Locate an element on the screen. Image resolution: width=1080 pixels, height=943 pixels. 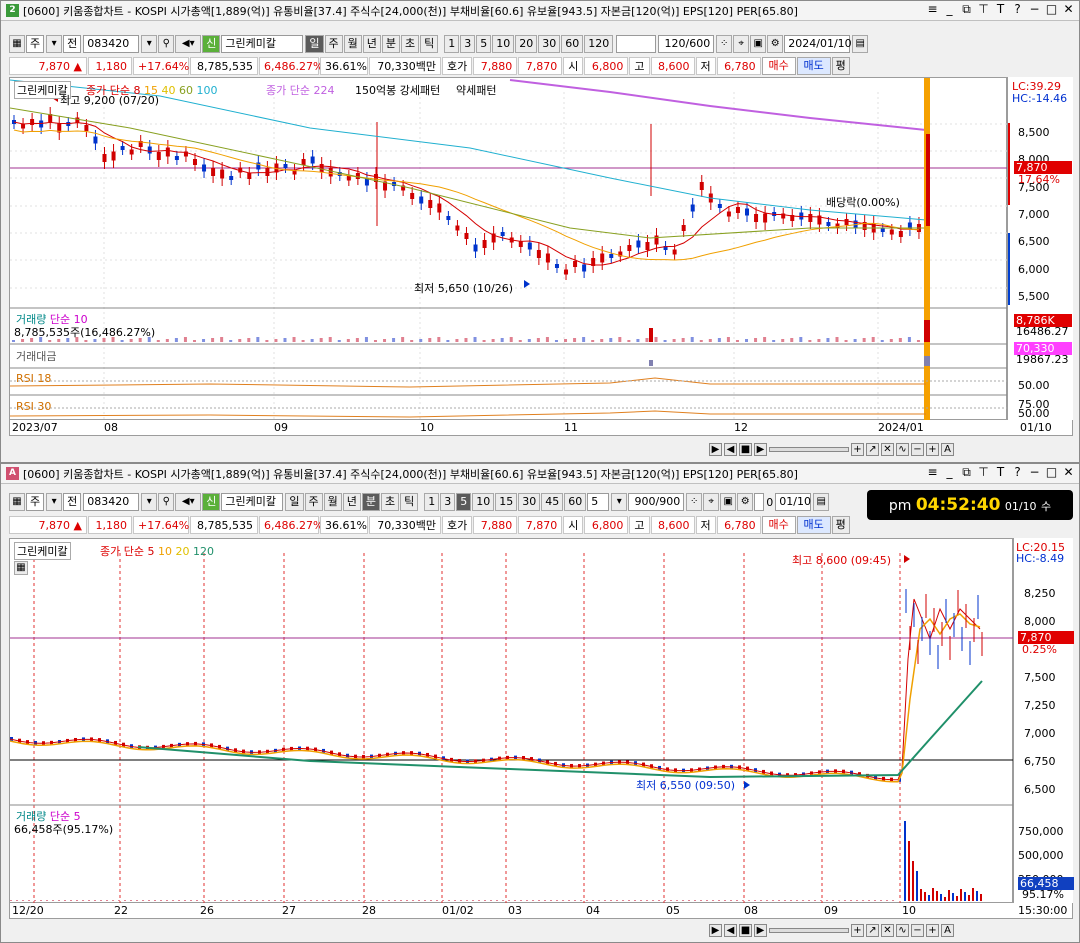
count-20: 20 is located at coordinates (526, 44).